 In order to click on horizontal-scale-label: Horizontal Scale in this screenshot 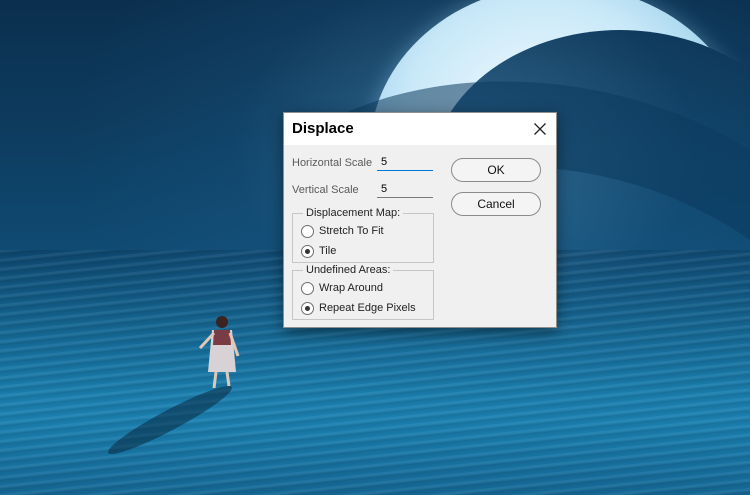, I will do `click(332, 163)`.